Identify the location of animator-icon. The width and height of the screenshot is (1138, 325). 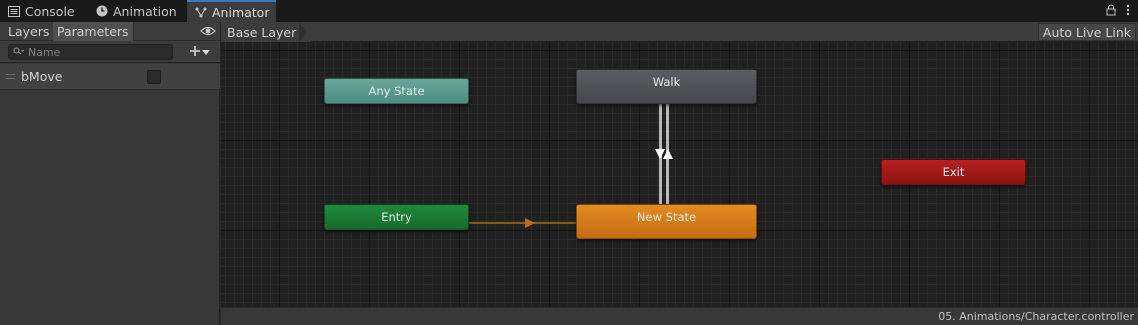
(201, 12).